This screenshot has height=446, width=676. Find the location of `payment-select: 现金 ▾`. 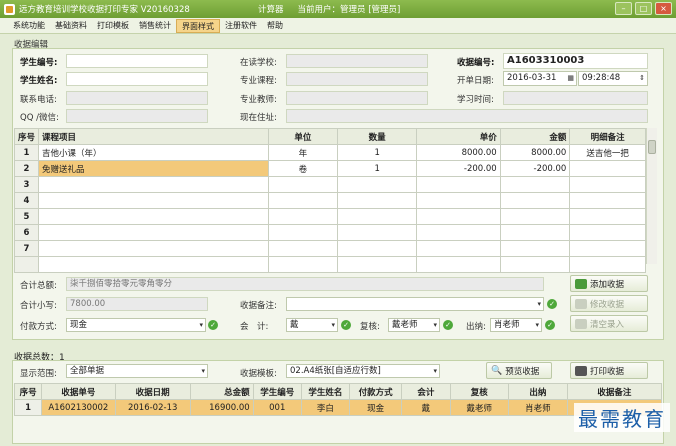

payment-select: 现金 ▾ is located at coordinates (136, 325).